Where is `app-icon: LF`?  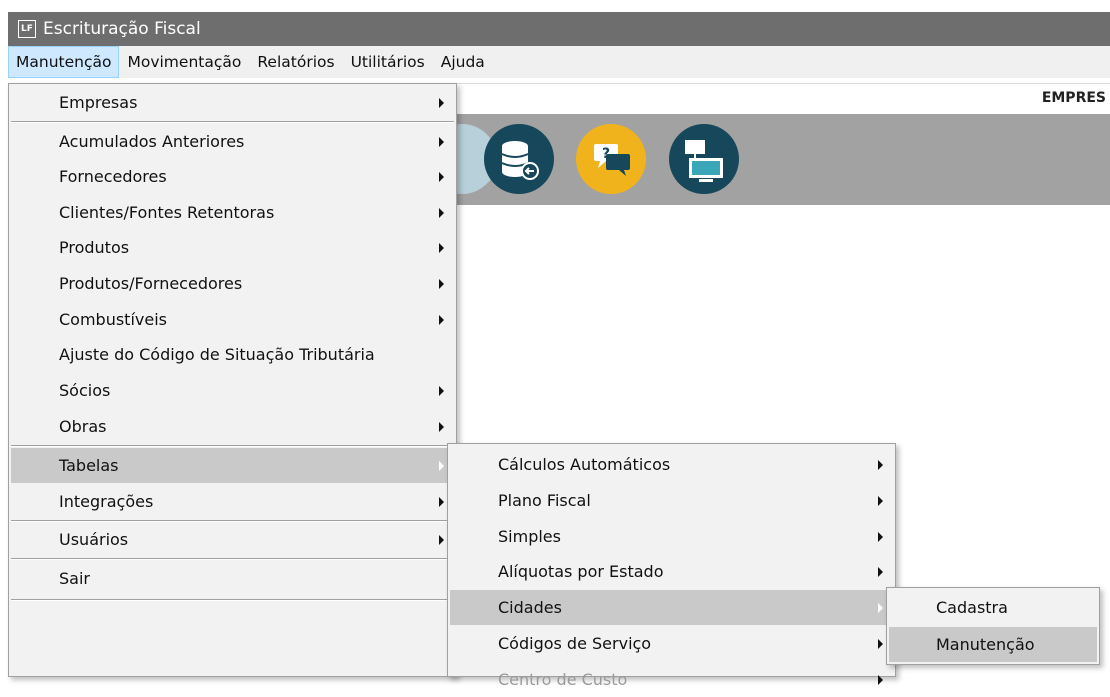
app-icon: LF is located at coordinates (27, 29).